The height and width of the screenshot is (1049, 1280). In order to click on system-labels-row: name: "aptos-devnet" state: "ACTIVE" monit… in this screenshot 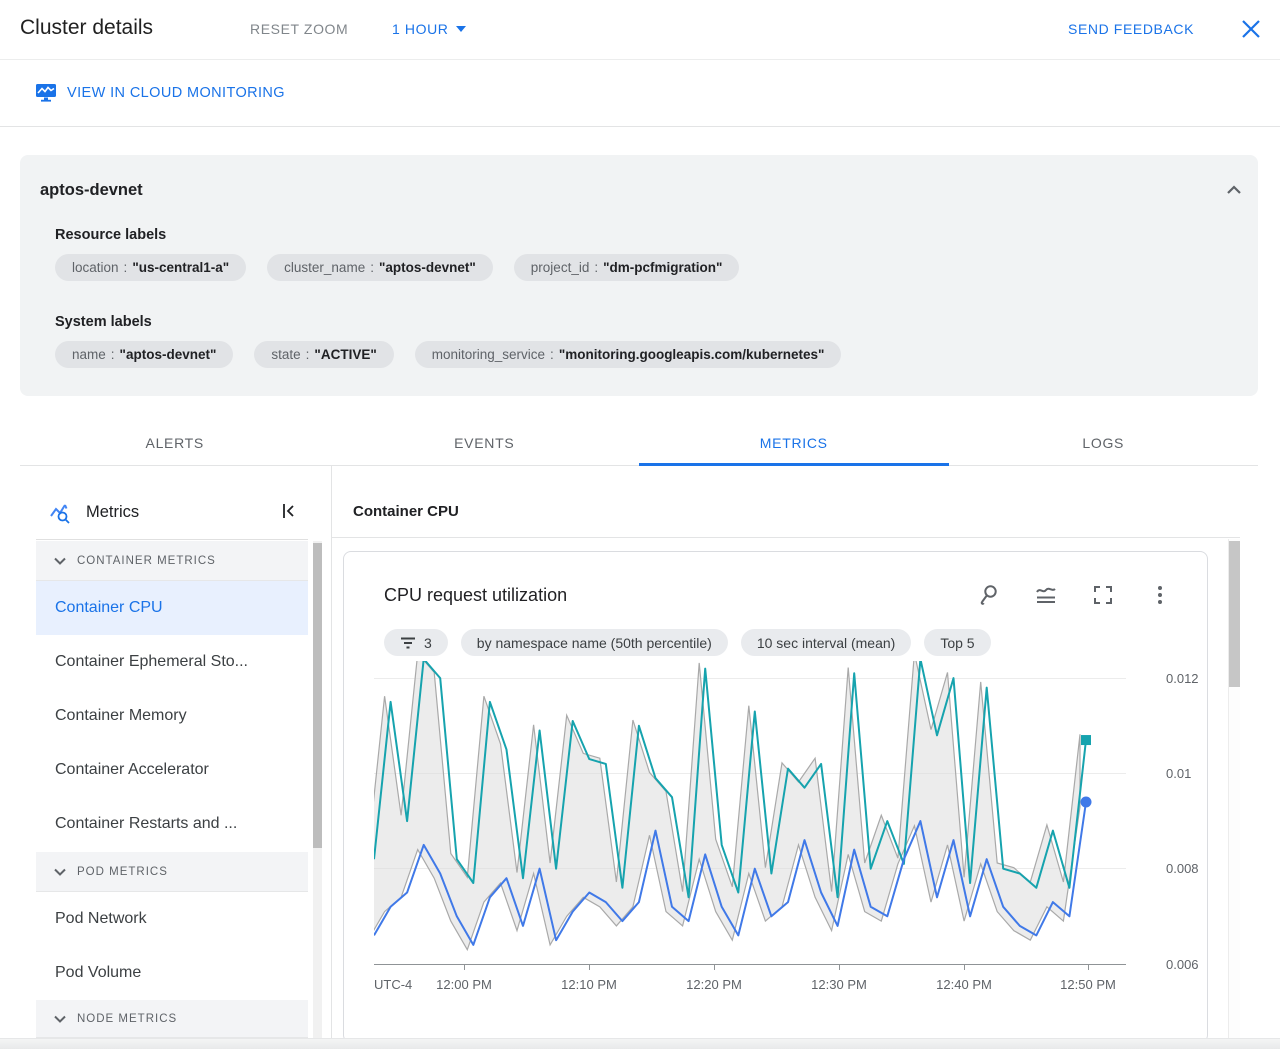, I will do `click(448, 354)`.